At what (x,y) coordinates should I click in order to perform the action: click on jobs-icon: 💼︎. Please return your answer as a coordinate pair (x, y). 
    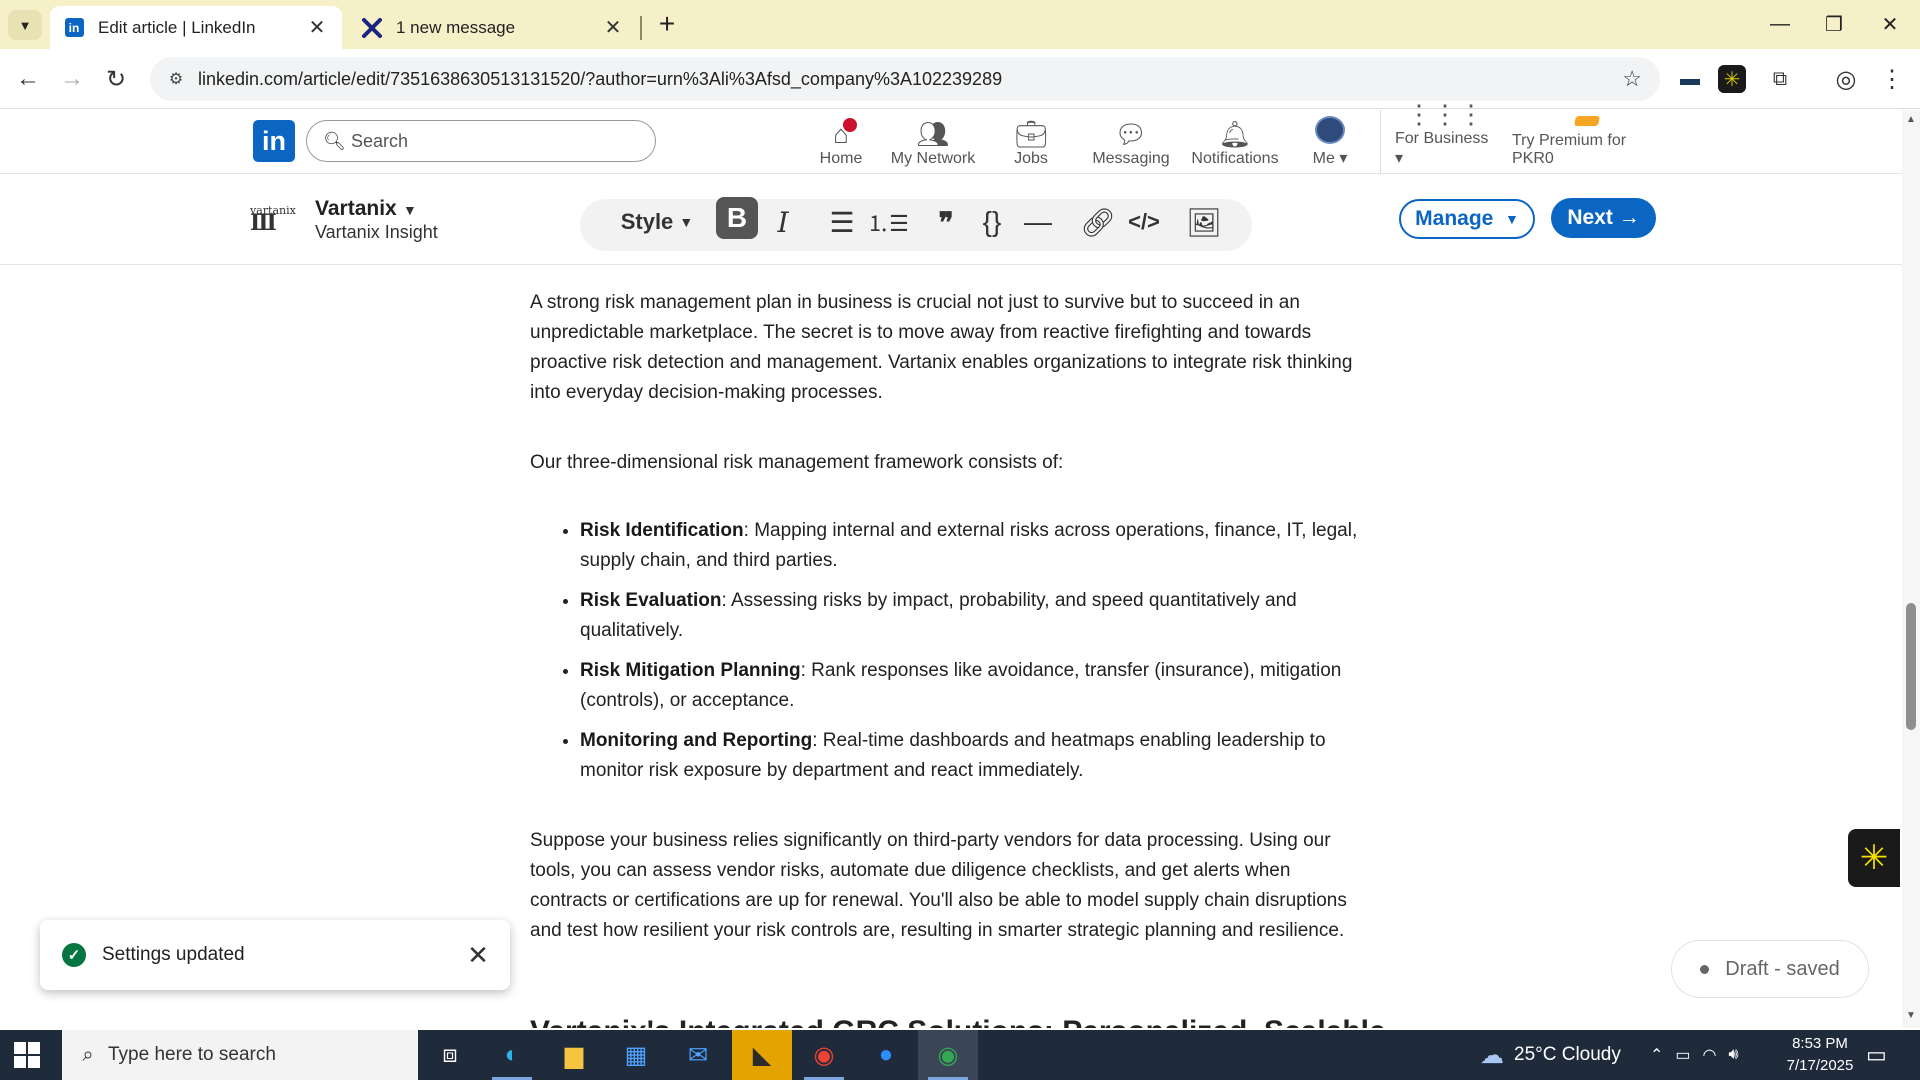
    Looking at the image, I should click on (1031, 134).